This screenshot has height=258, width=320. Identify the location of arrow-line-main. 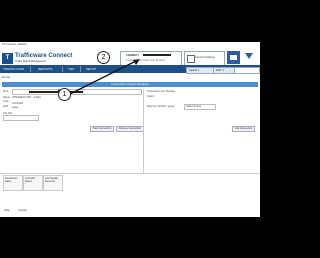
(104, 77).